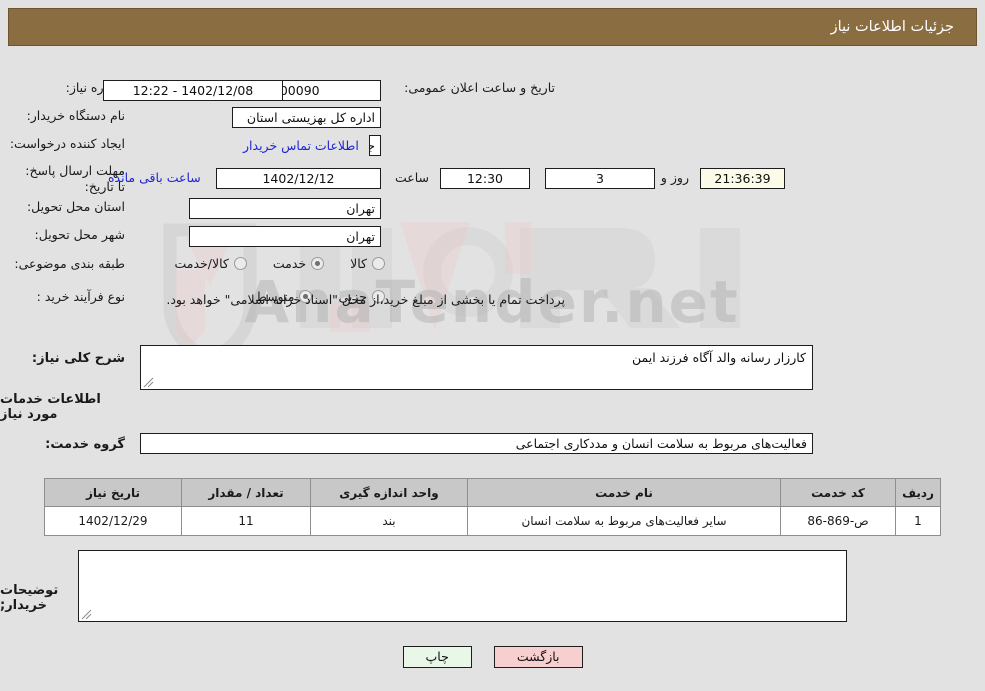  I want to click on col-unit: واحد اندازه گیری, so click(389, 492).